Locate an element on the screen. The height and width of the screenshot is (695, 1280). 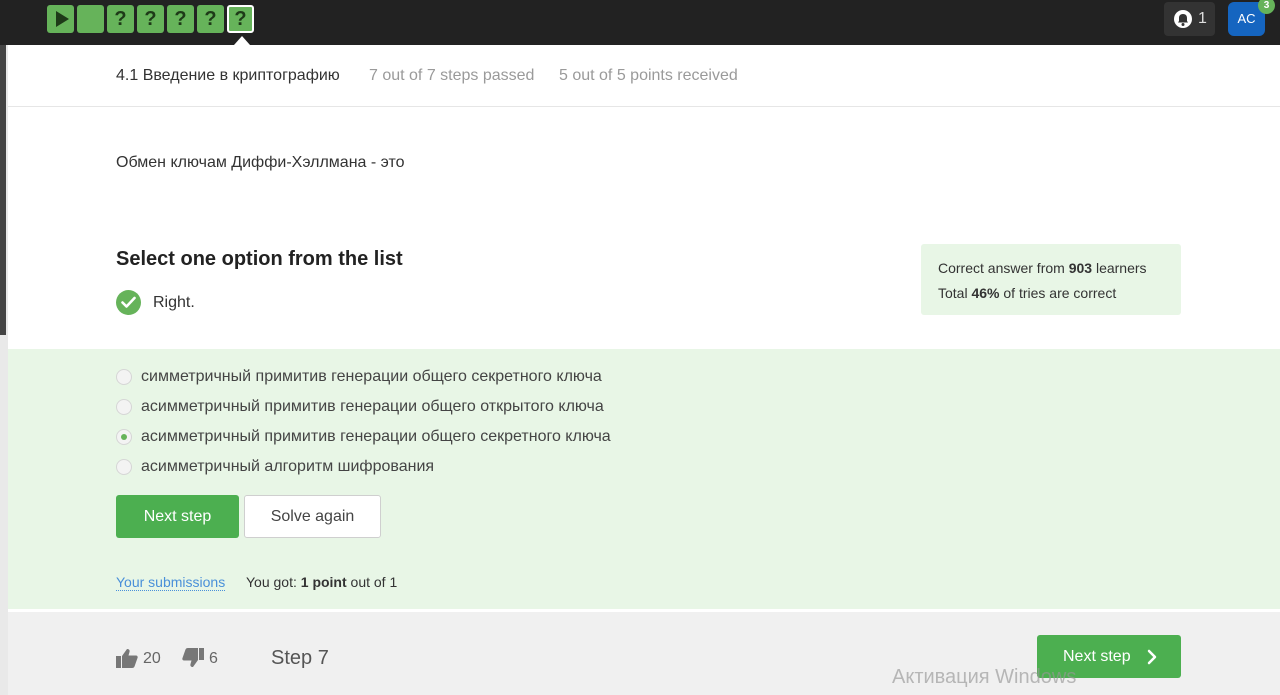
likes-count: 20 is located at coordinates (152, 658).